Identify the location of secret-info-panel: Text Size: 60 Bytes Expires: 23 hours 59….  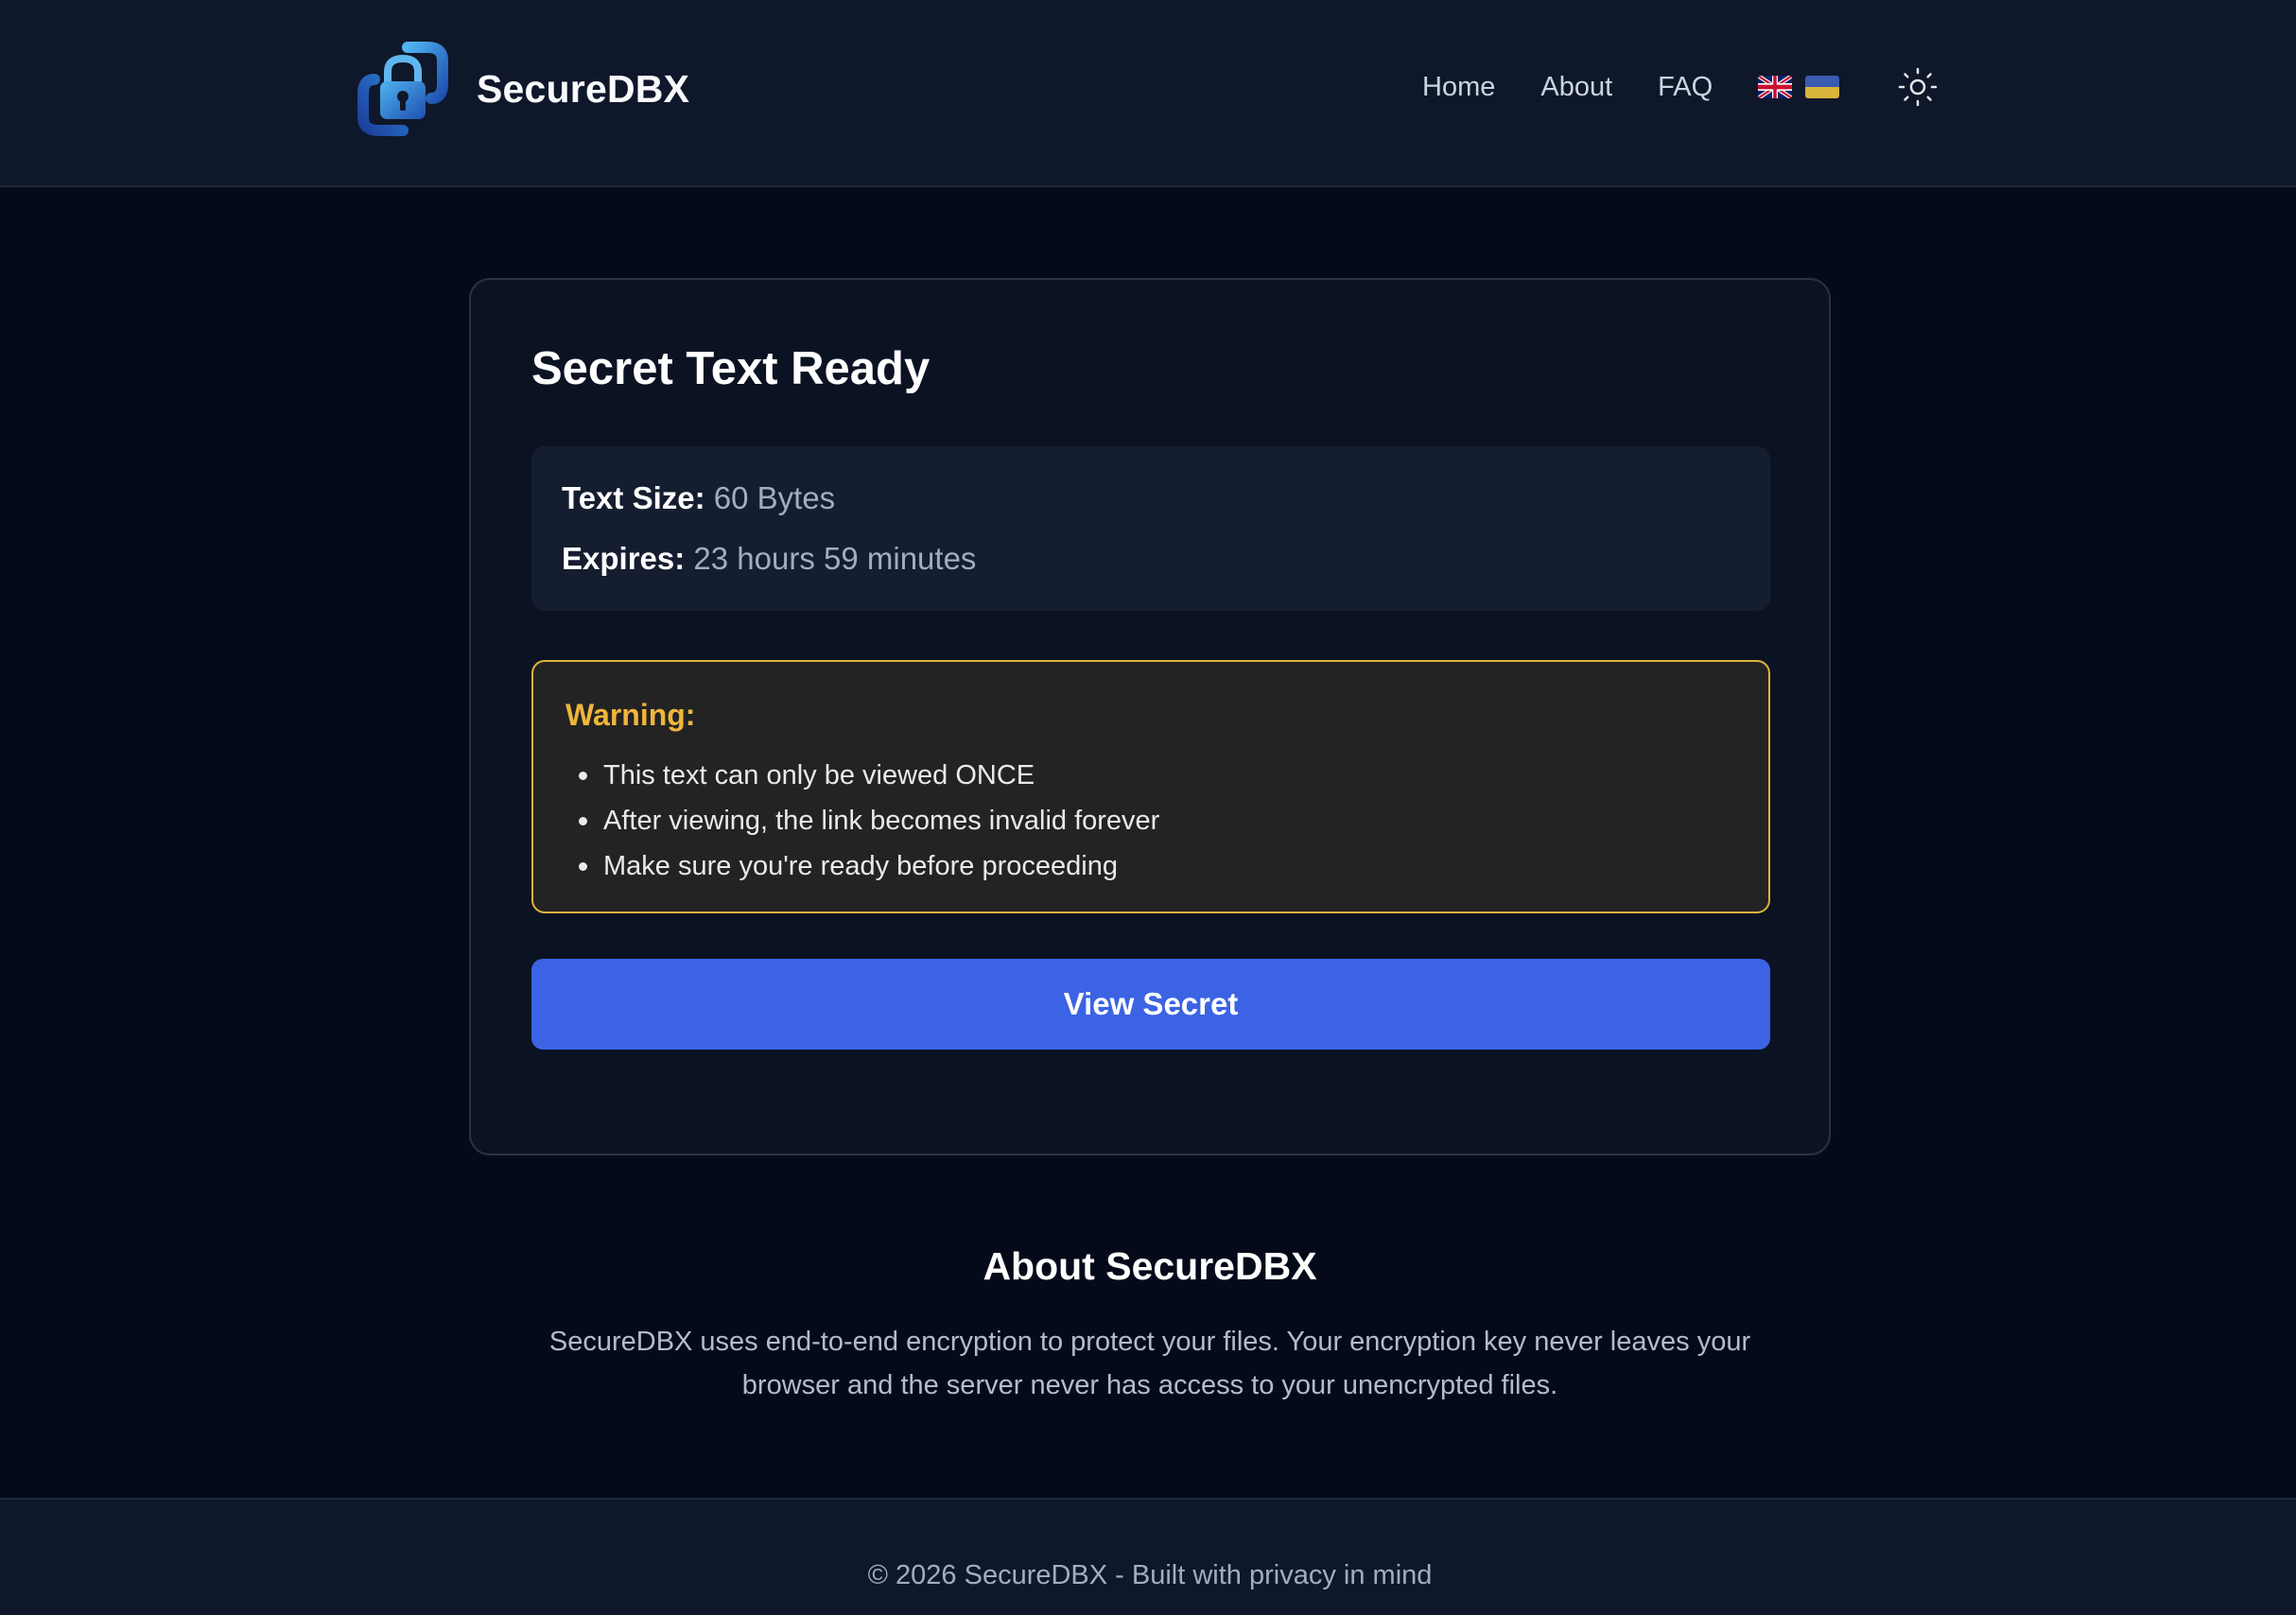
(1150, 528).